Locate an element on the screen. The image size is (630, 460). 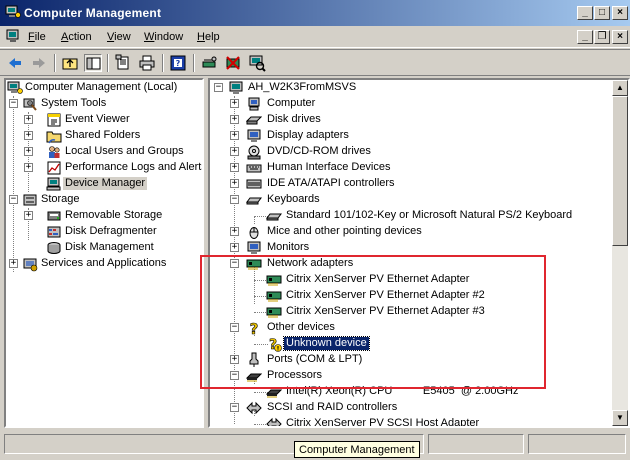
menu-bar: File Action View Window Help _ ❐ × is located at coordinates (315, 37).